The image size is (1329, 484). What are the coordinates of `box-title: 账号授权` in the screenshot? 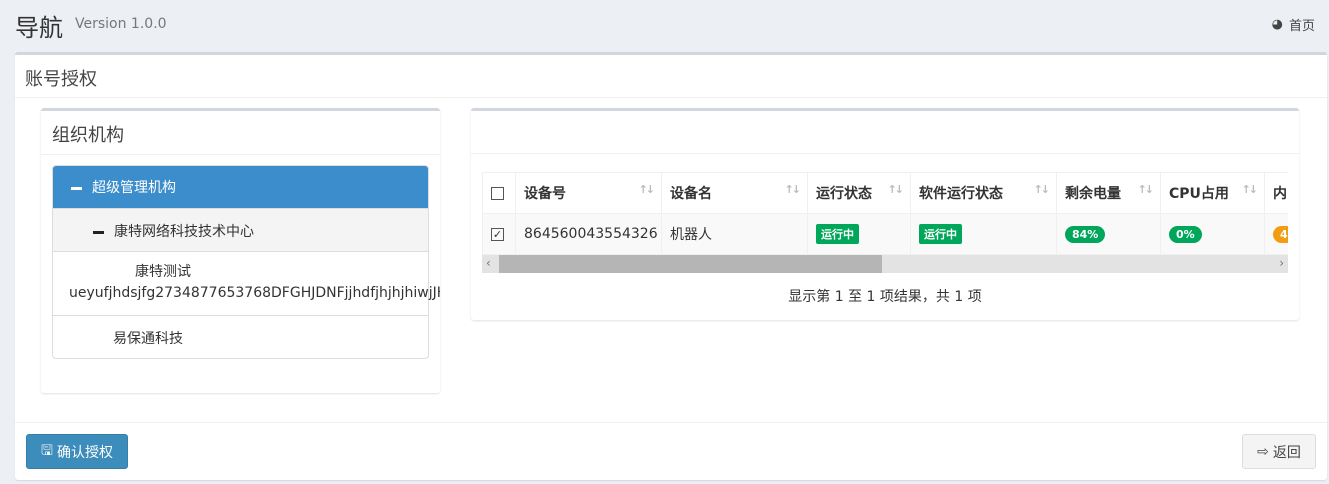 It's located at (61, 79).